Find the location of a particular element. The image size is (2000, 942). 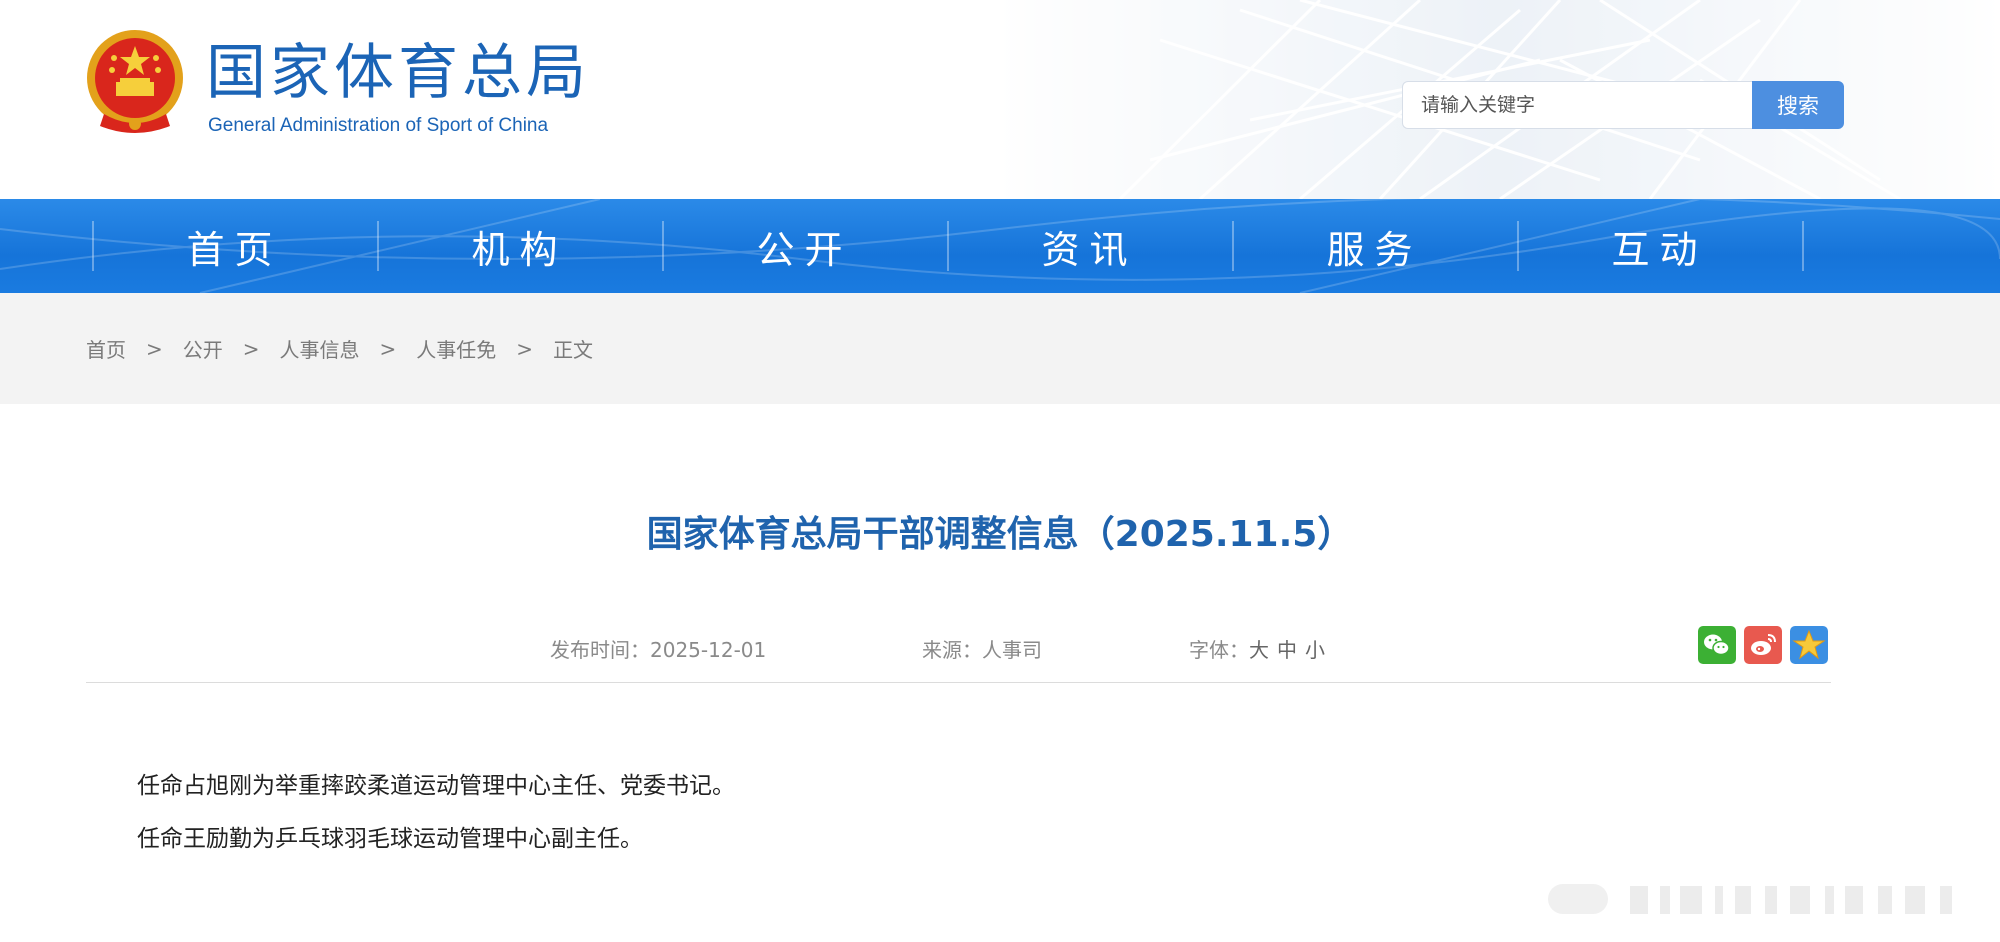

publish-label: 发布时间： is located at coordinates (600, 650).